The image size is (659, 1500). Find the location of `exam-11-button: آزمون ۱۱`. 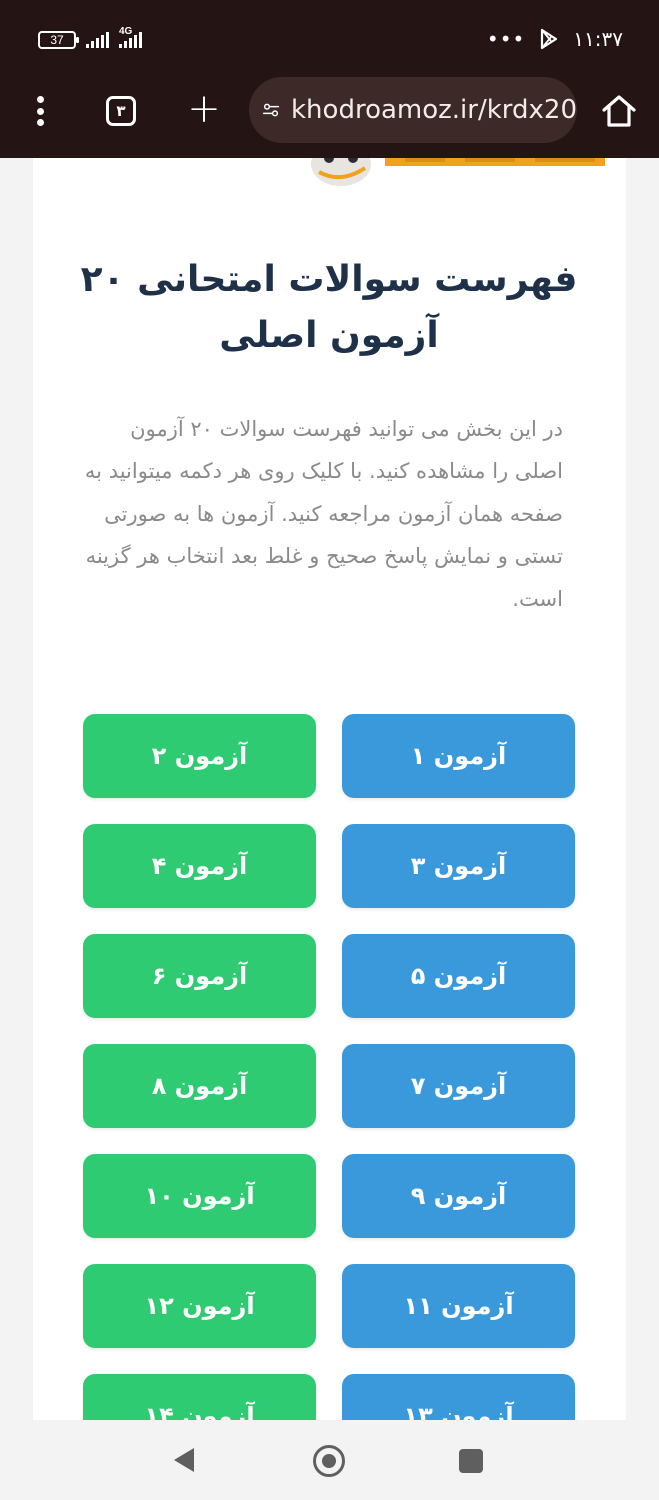

exam-11-button: آزمون ۱۱ is located at coordinates (458, 1306).